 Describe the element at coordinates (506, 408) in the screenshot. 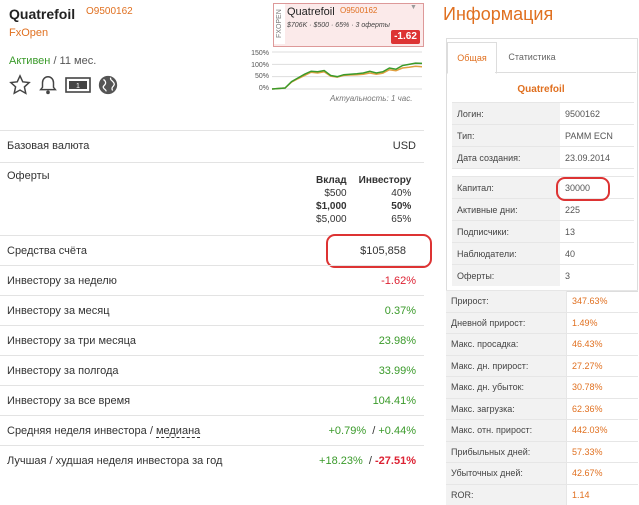

I see `stat-key: Макс. загрузка:` at that location.